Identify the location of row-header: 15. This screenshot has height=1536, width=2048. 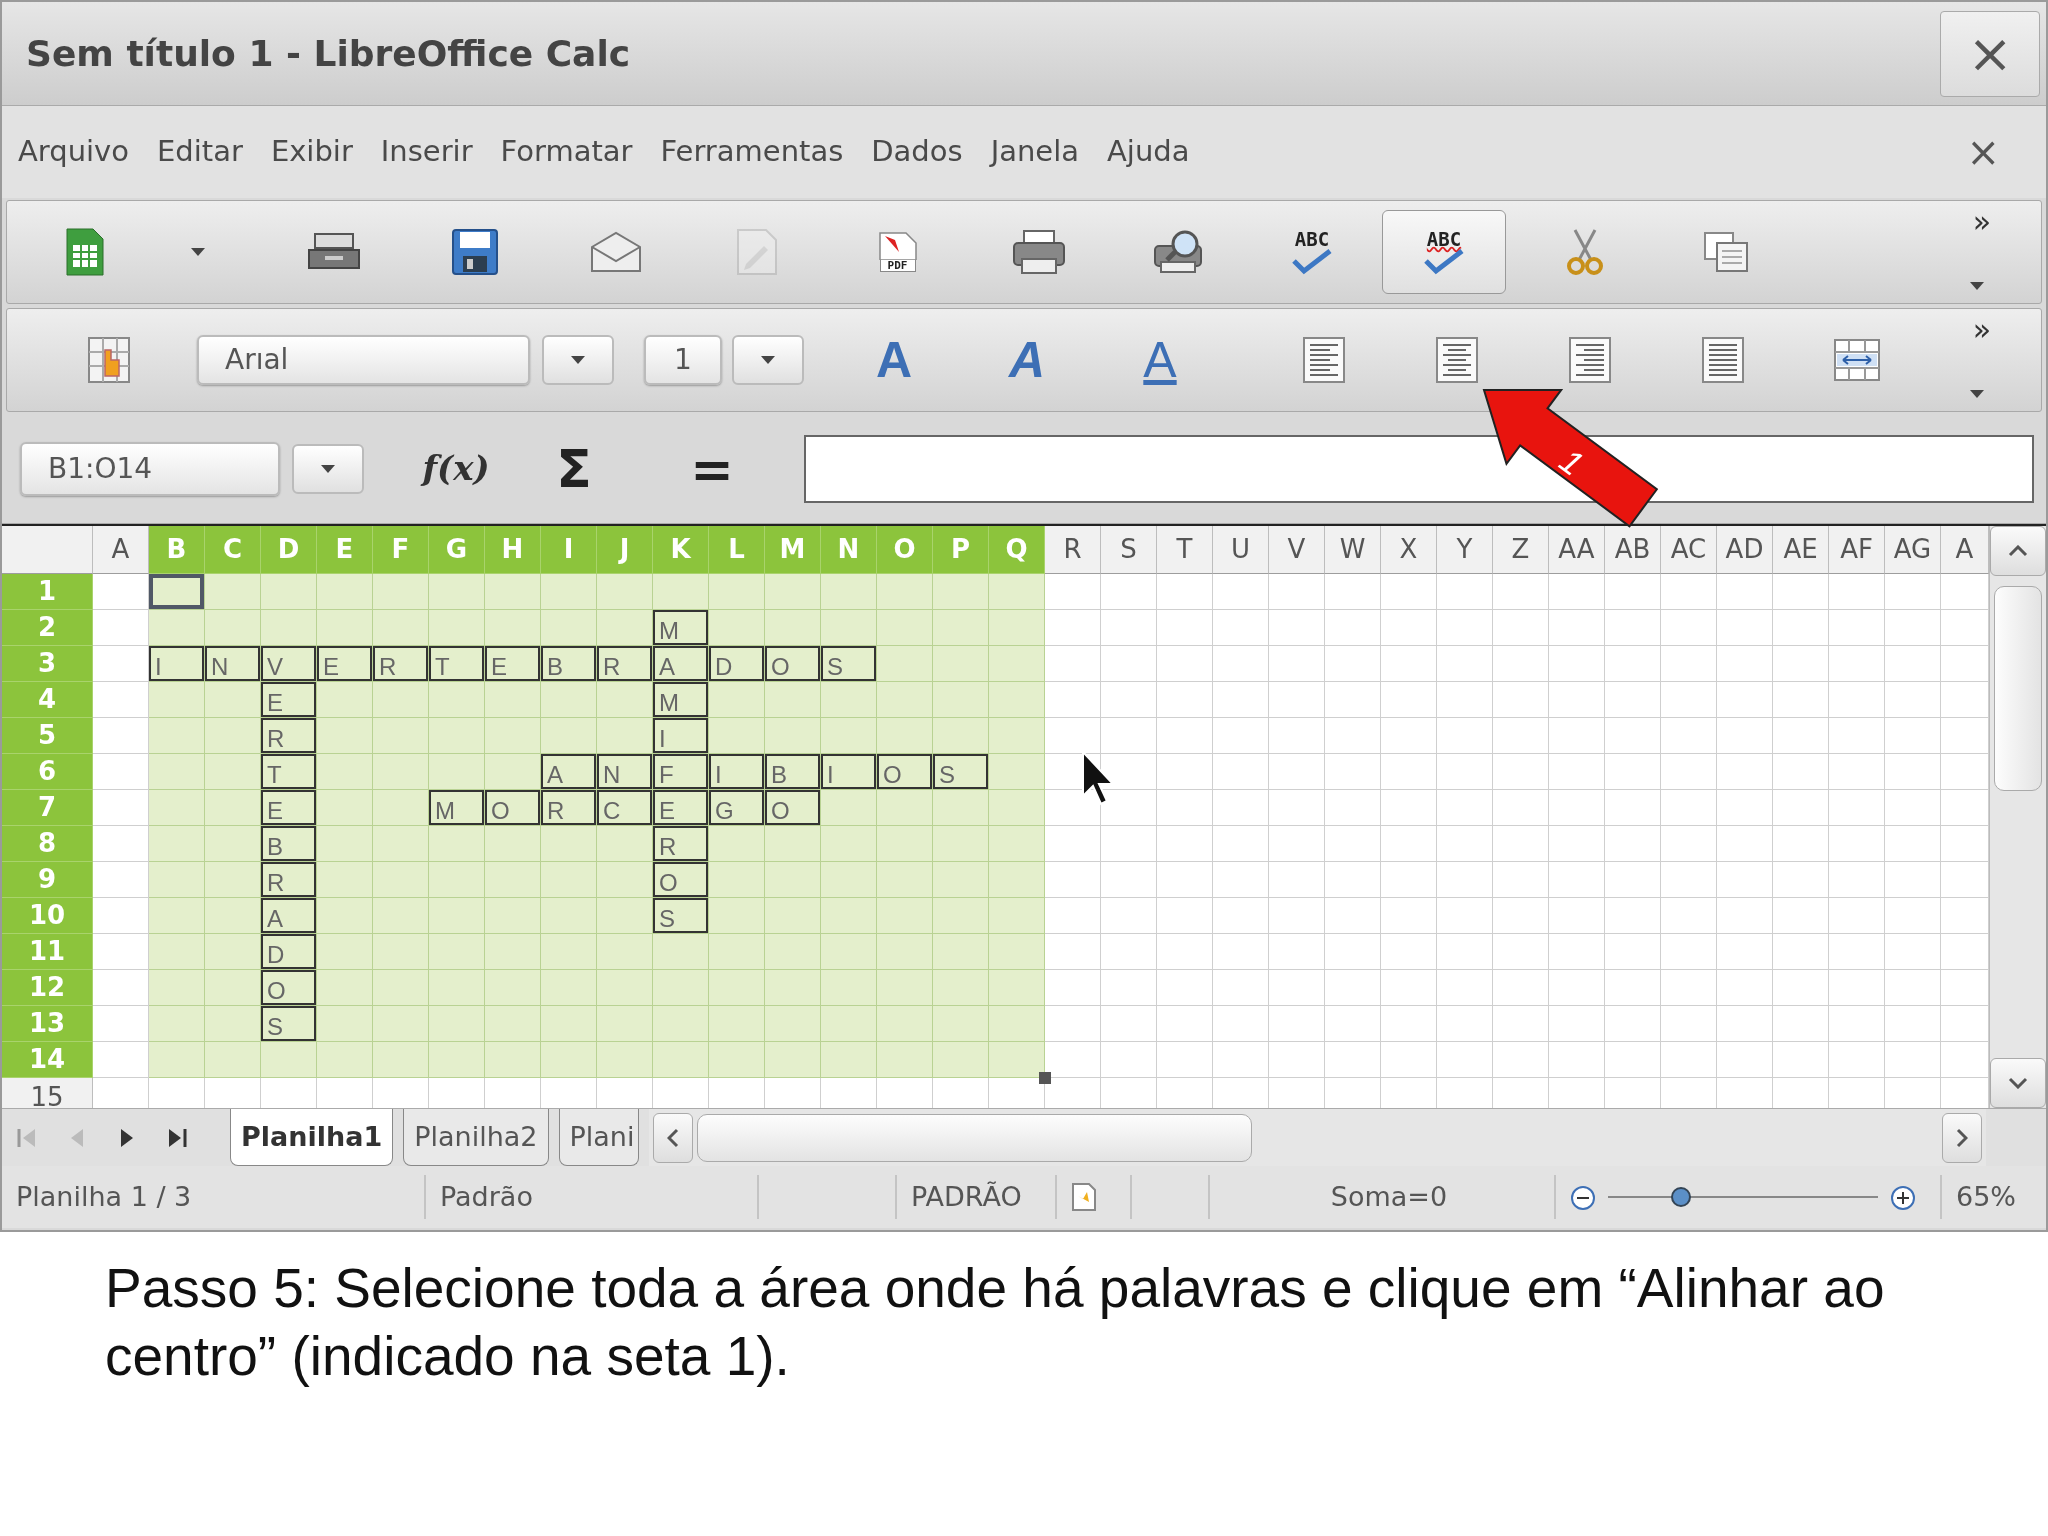
(47, 1093).